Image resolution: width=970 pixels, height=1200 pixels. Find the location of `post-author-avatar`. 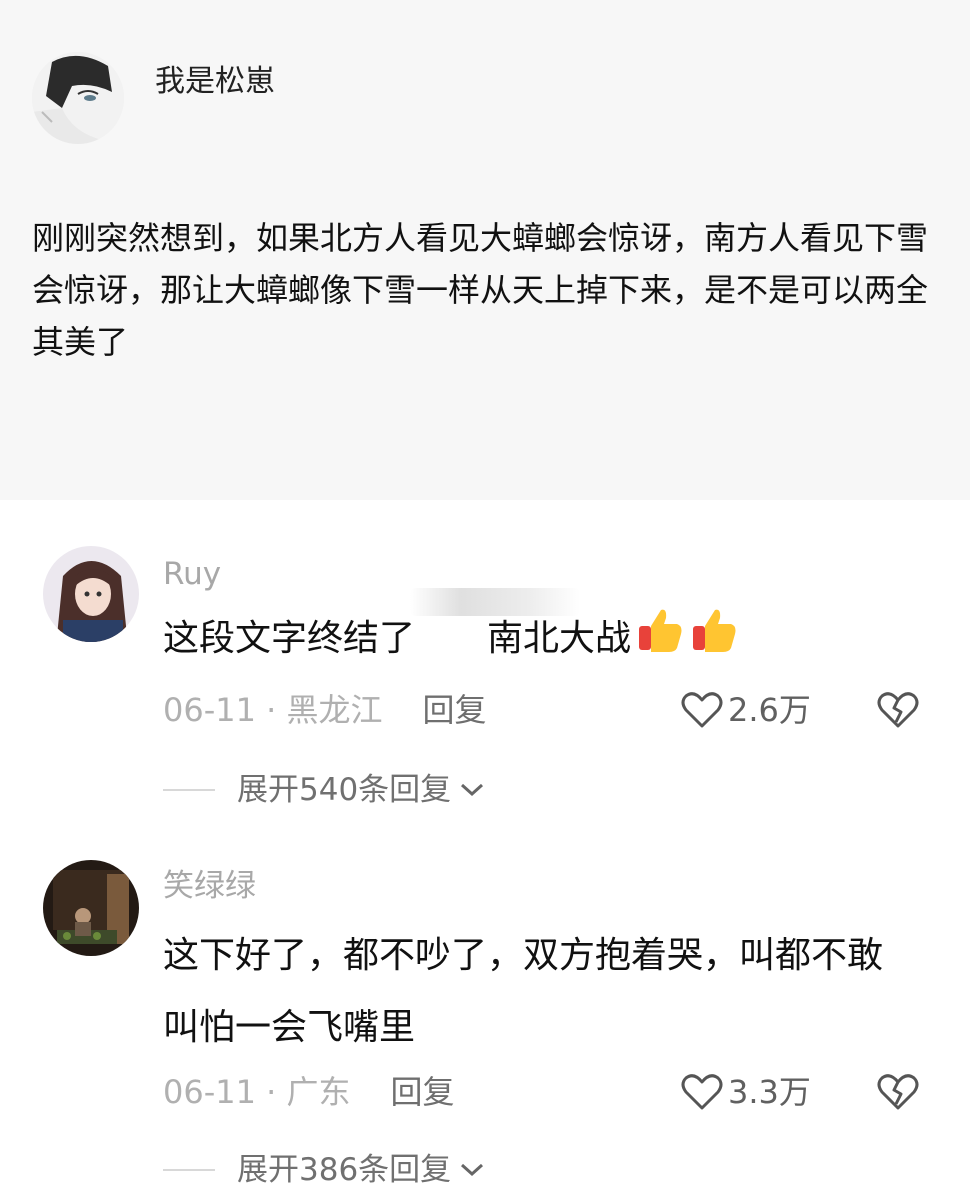

post-author-avatar is located at coordinates (78, 98).